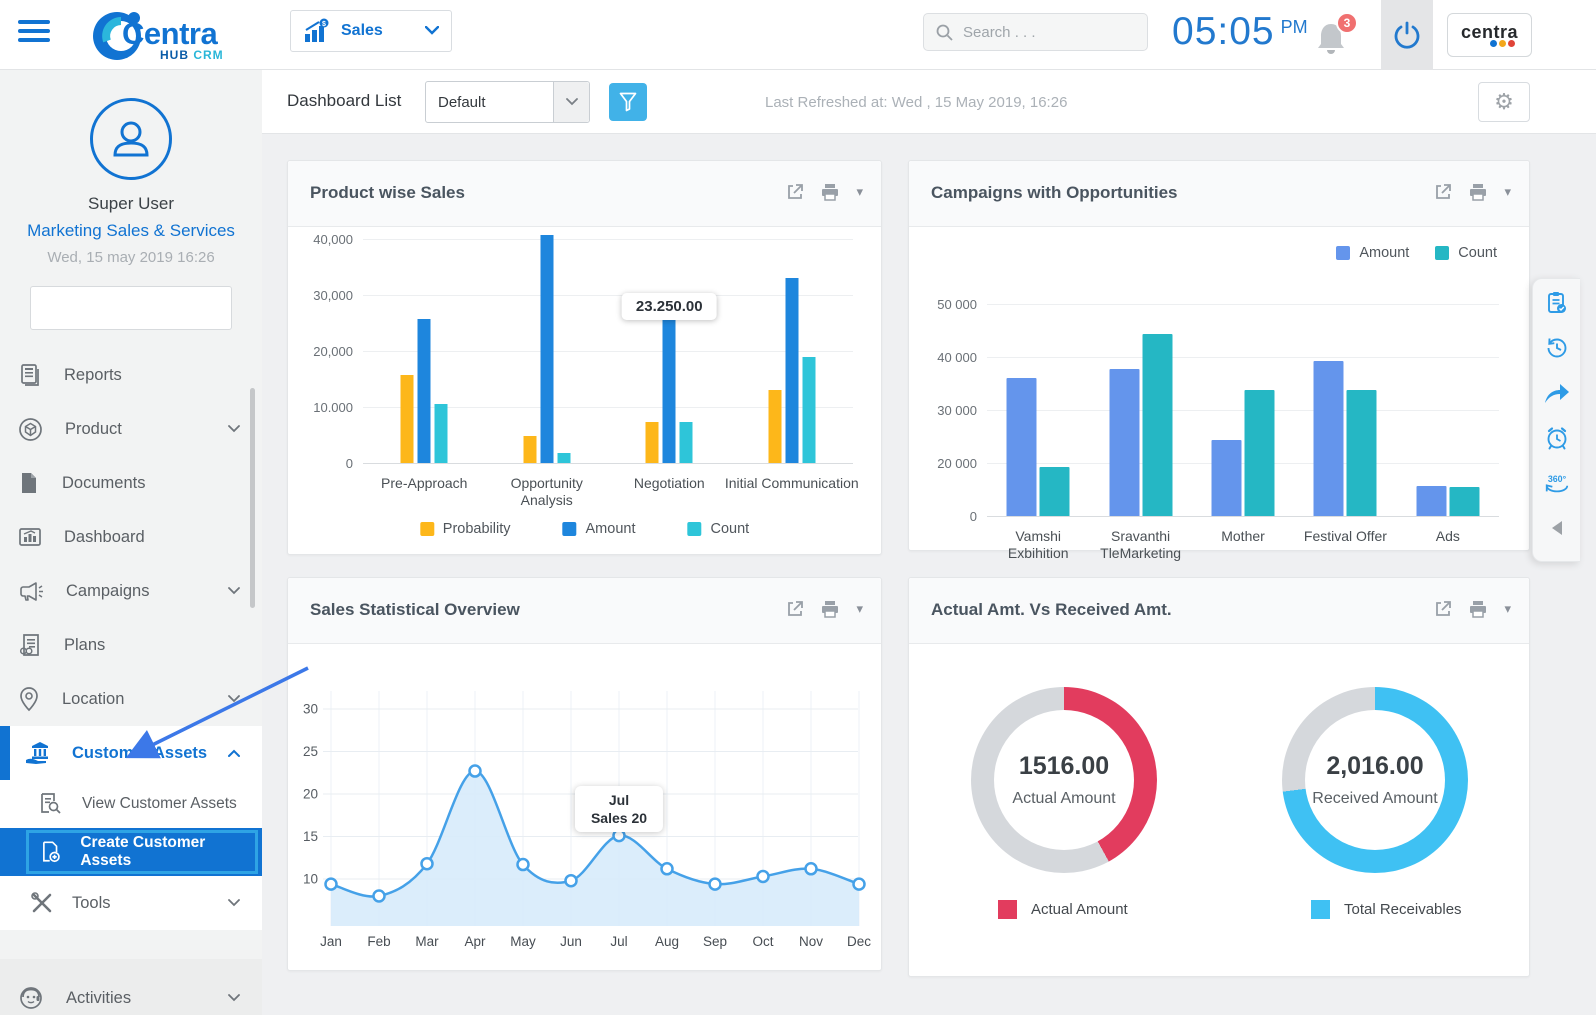 Image resolution: width=1596 pixels, height=1015 pixels. Describe the element at coordinates (131, 483) in the screenshot. I see `sidebar-item-documents: Documents` at that location.